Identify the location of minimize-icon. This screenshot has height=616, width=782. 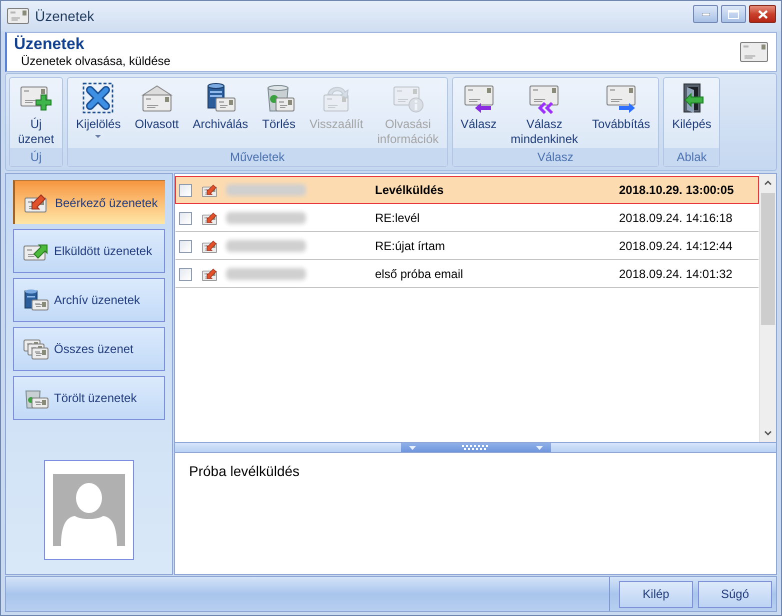
(706, 14).